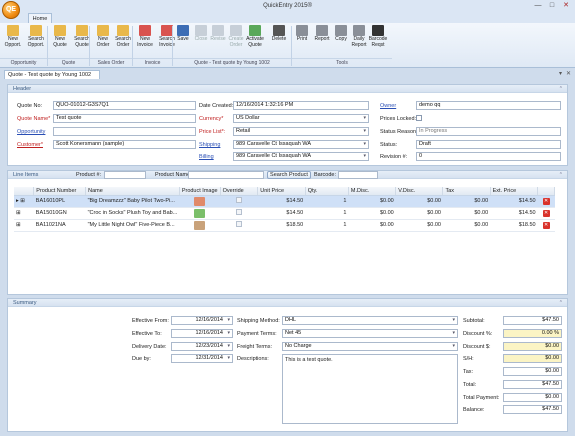 The width and height of the screenshot is (575, 436). Describe the element at coordinates (11, 10) in the screenshot. I see `app-logo-button: QE` at that location.